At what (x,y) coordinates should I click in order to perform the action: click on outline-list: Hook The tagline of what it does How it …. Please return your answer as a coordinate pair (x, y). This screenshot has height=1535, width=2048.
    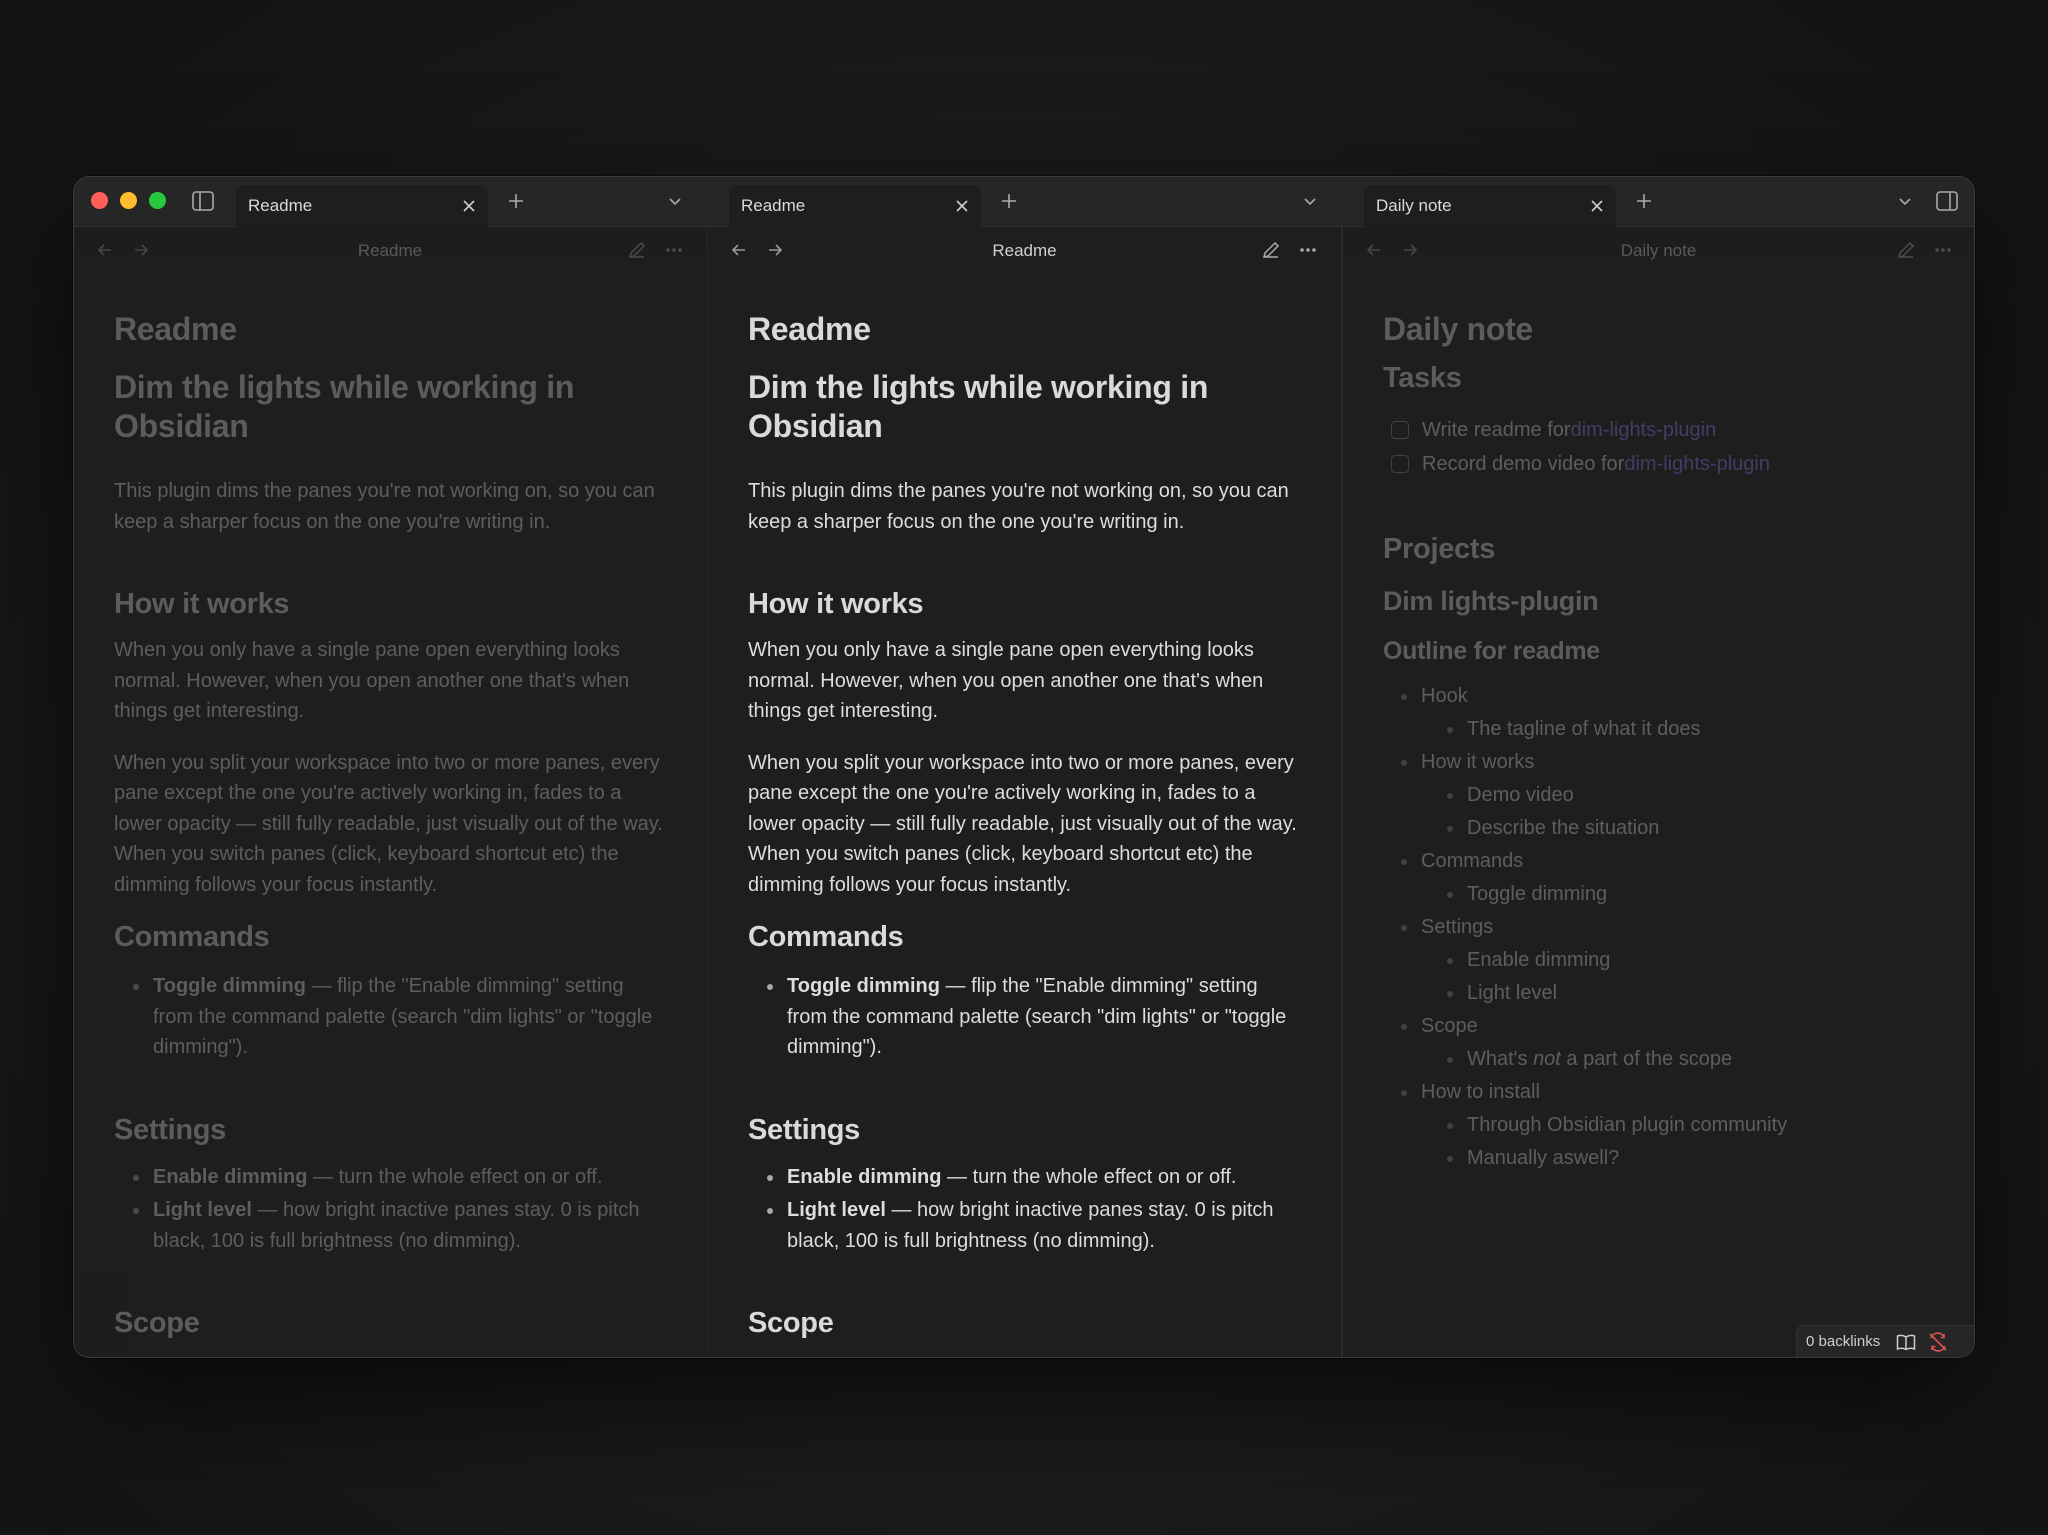
    Looking at the image, I should click on (1658, 927).